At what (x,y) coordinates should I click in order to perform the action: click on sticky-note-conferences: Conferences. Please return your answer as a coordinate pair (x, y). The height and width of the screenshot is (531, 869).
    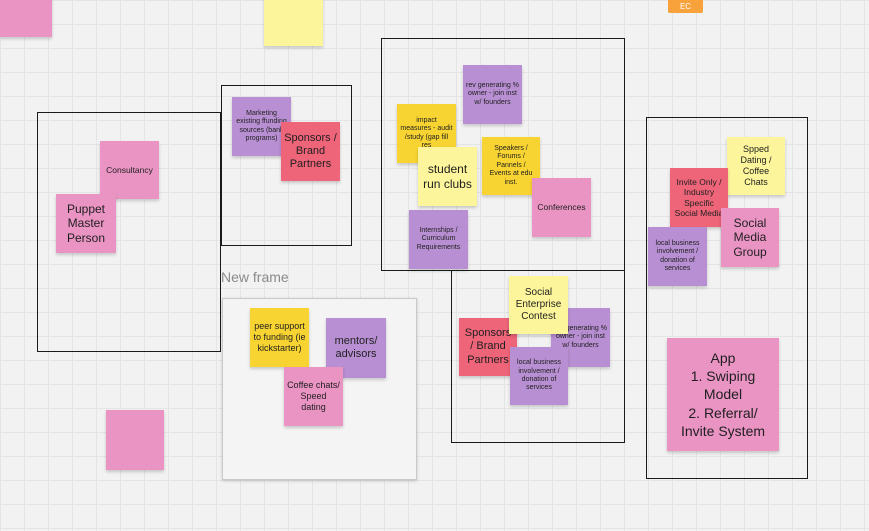
    Looking at the image, I should click on (561, 207).